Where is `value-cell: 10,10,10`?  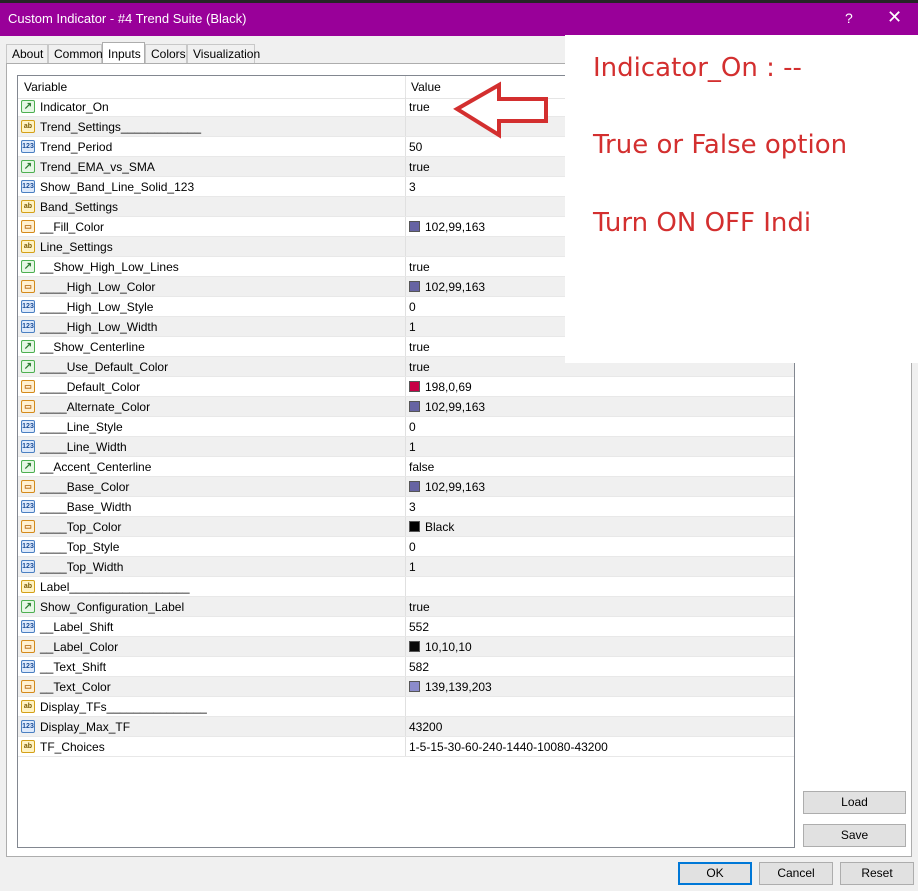
value-cell: 10,10,10 is located at coordinates (440, 647).